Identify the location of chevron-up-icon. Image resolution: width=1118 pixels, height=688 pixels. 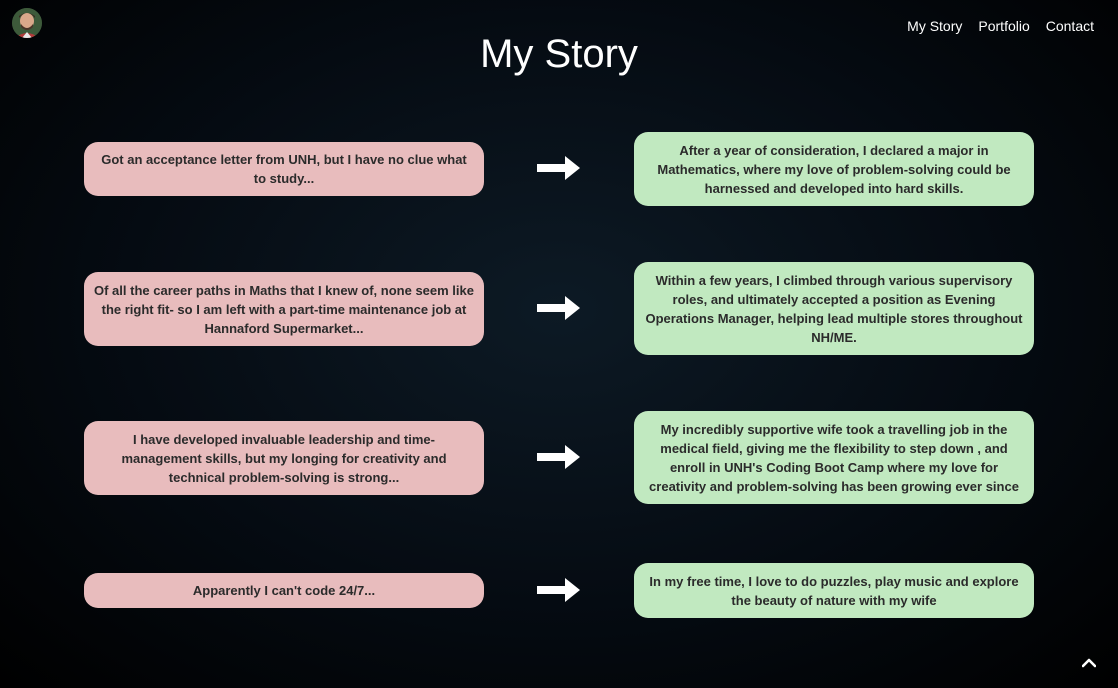
(1089, 663).